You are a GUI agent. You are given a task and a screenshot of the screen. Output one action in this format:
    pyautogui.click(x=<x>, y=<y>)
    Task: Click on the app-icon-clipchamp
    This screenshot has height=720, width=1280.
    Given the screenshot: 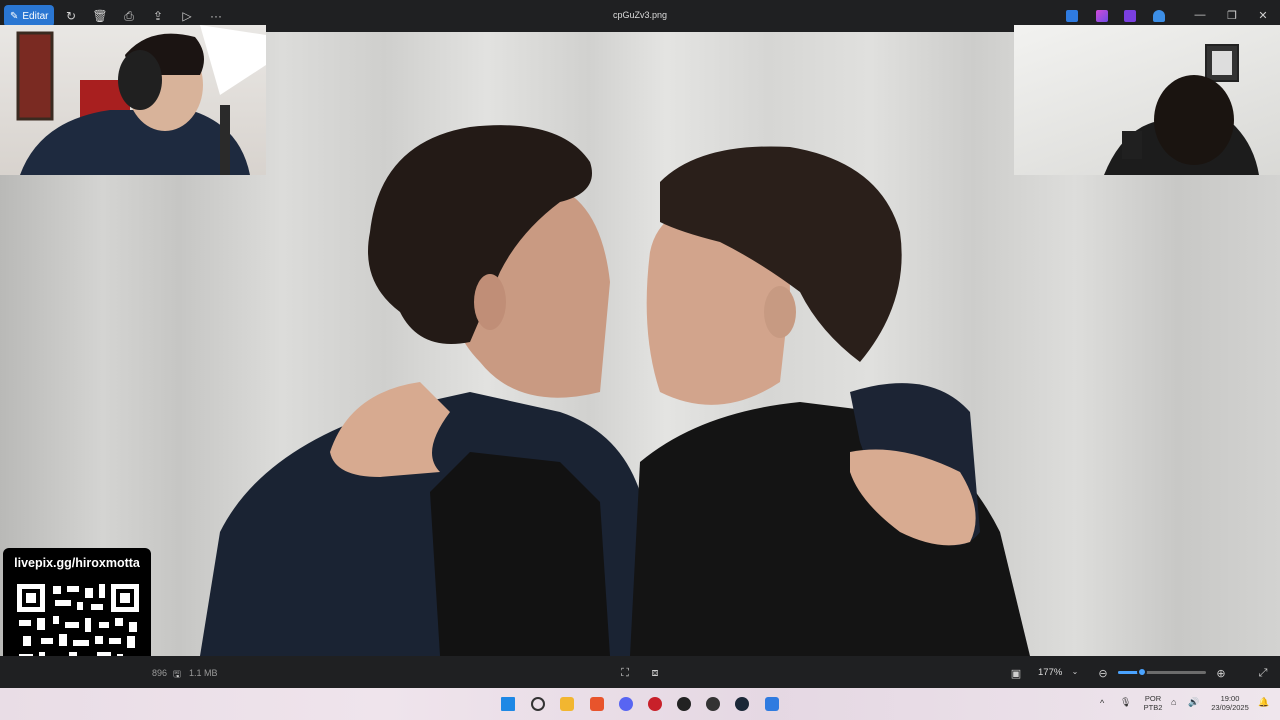 What is the action you would take?
    pyautogui.click(x=1130, y=16)
    